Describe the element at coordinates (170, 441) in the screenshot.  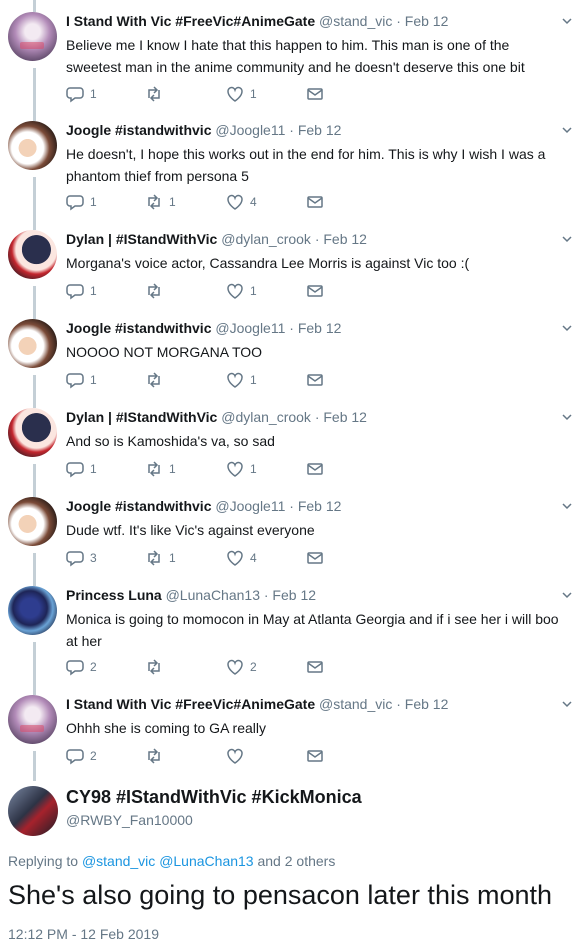
I see `tweet-text: And so is Kamoshida's va, so sad` at that location.